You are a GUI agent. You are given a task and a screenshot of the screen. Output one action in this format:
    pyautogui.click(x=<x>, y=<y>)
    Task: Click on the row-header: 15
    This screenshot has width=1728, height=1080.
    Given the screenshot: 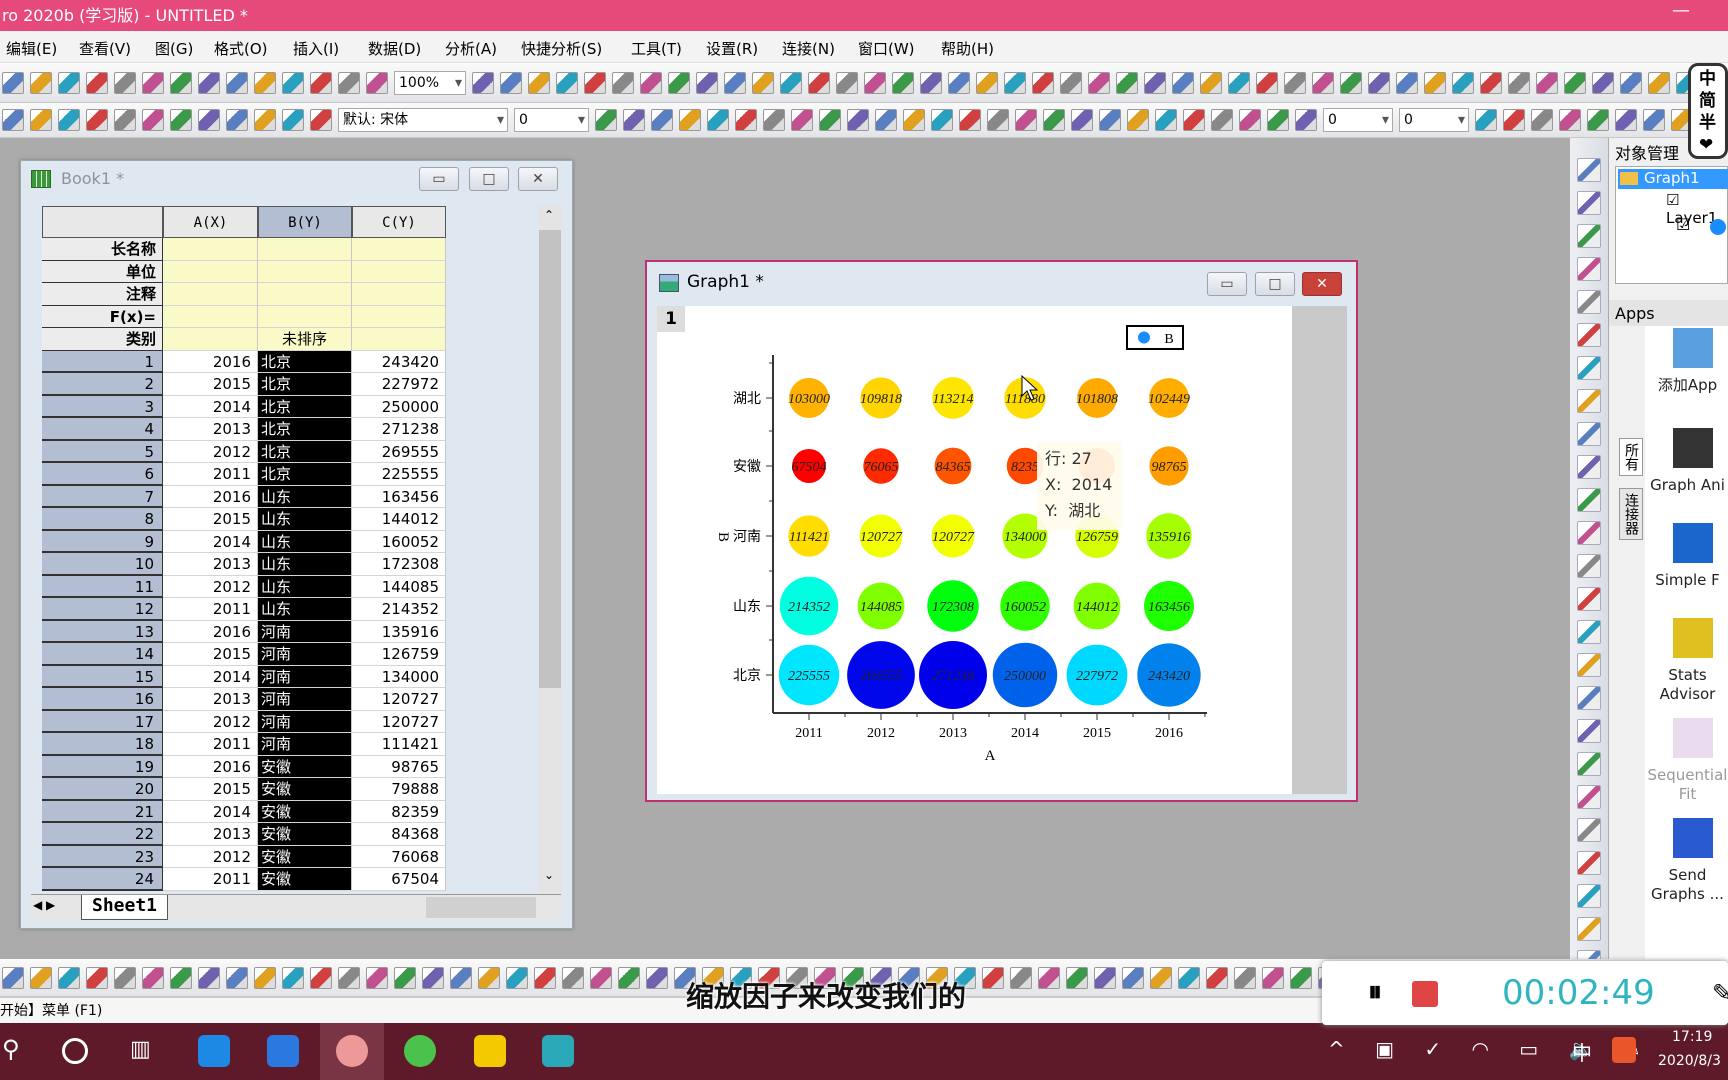 What is the action you would take?
    pyautogui.click(x=102, y=676)
    